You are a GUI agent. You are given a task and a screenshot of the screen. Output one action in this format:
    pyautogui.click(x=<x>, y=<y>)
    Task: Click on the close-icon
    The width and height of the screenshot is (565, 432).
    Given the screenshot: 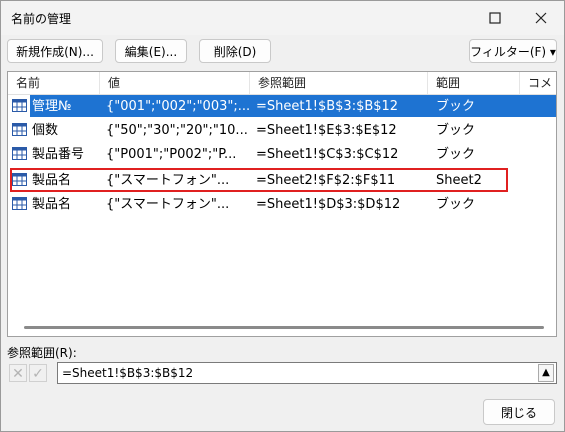 What is the action you would take?
    pyautogui.click(x=541, y=18)
    